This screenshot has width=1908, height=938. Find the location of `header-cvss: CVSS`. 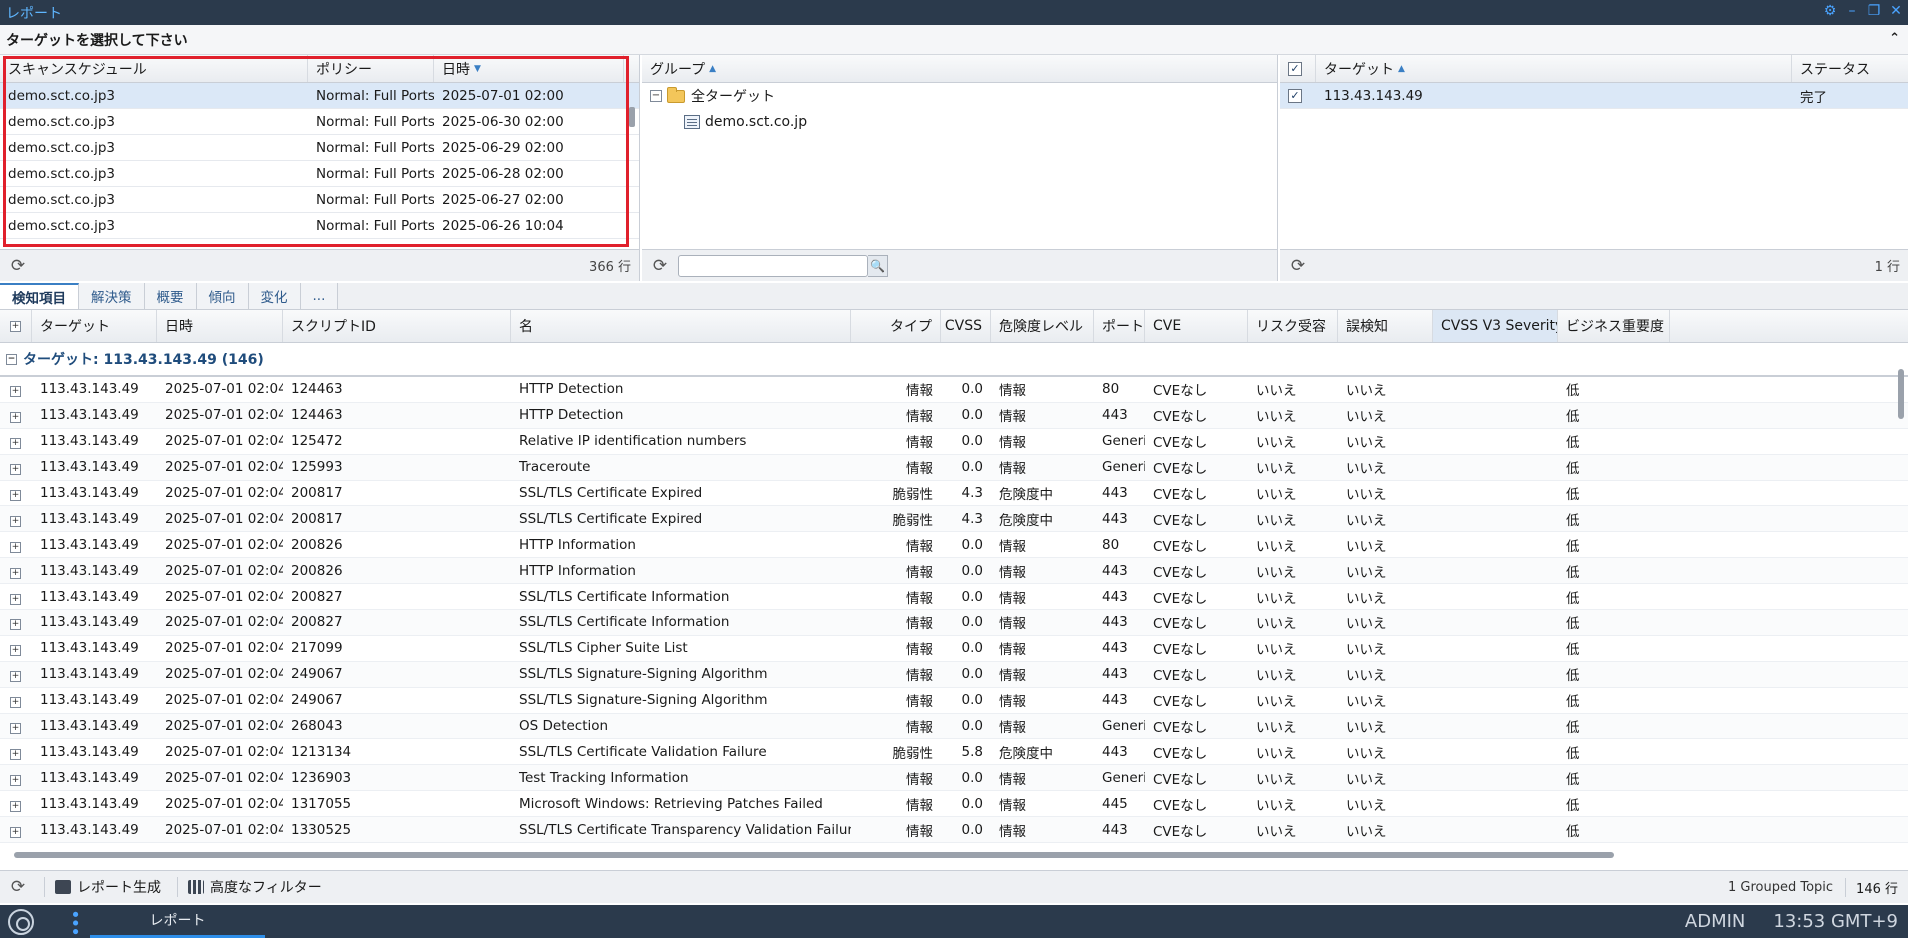

header-cvss: CVSS is located at coordinates (966, 326).